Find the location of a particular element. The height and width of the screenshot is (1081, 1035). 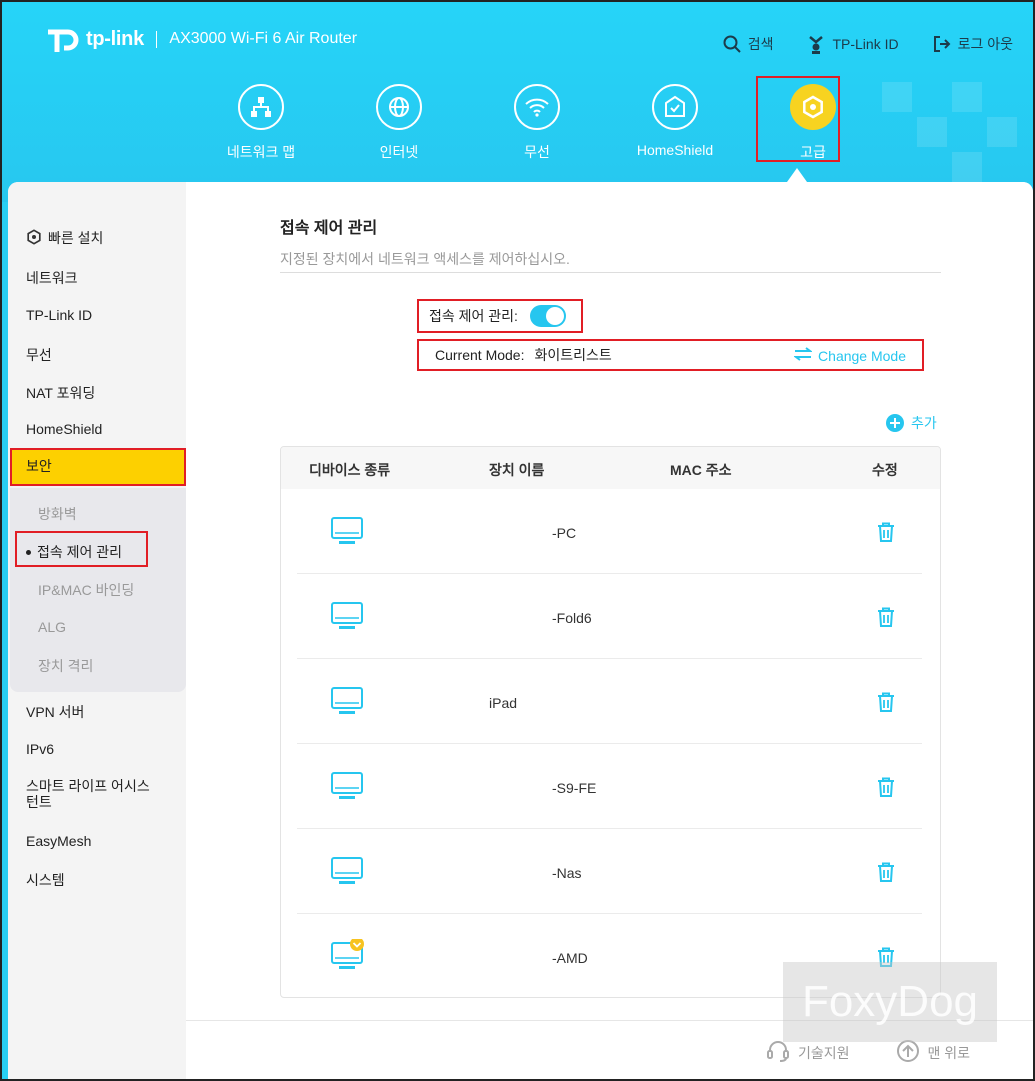

add-label: 추가 is located at coordinates (924, 423).